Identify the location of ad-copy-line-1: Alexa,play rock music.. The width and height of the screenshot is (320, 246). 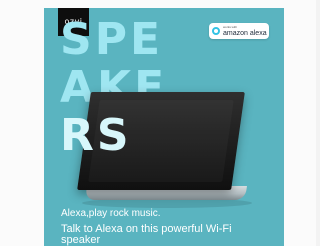
(111, 213).